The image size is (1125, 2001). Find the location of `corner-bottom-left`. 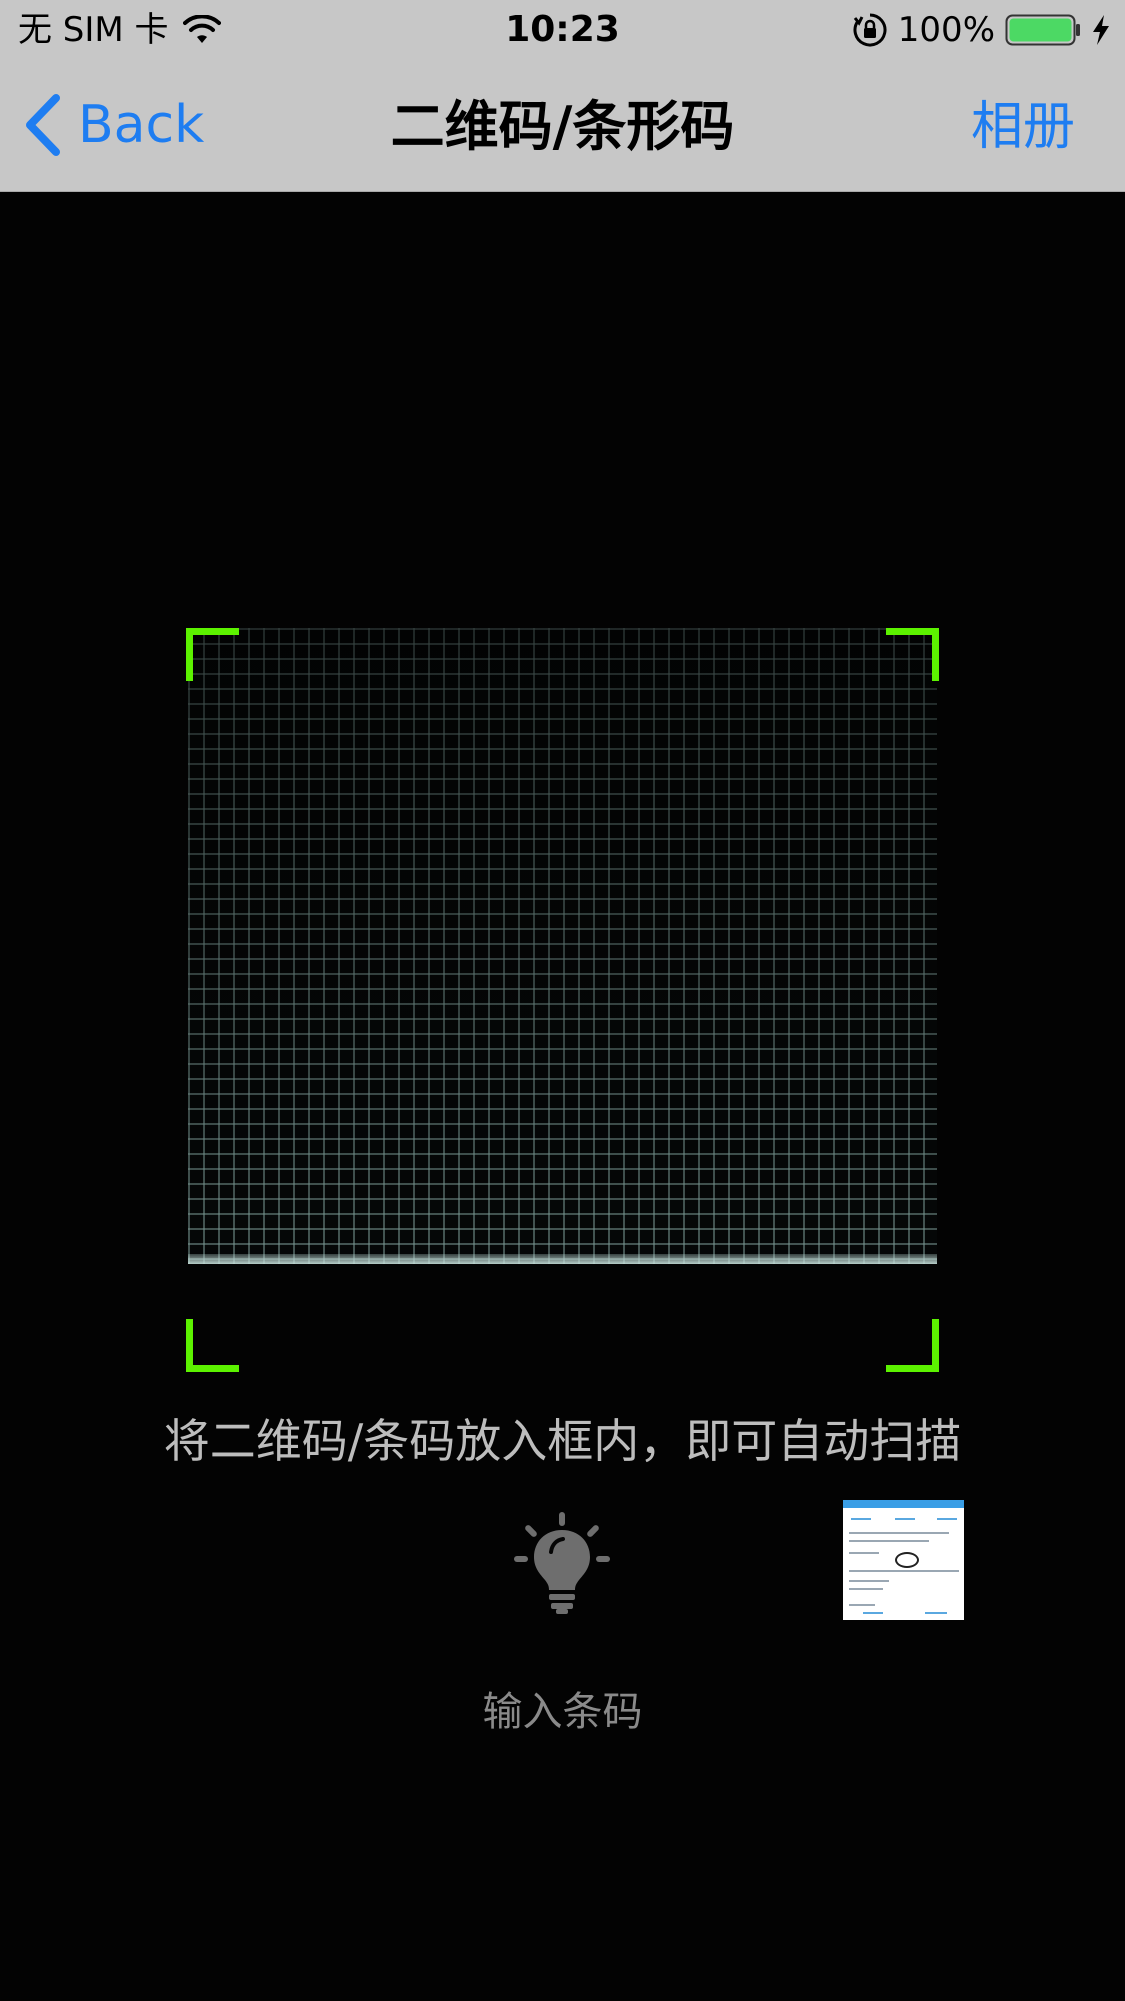

corner-bottom-left is located at coordinates (212, 1345).